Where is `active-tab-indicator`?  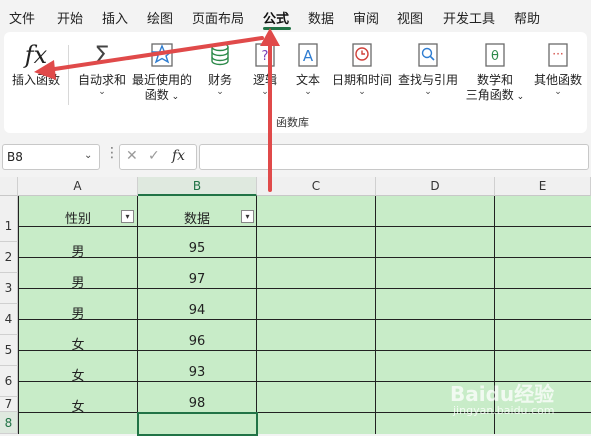
active-tab-indicator is located at coordinates (277, 28).